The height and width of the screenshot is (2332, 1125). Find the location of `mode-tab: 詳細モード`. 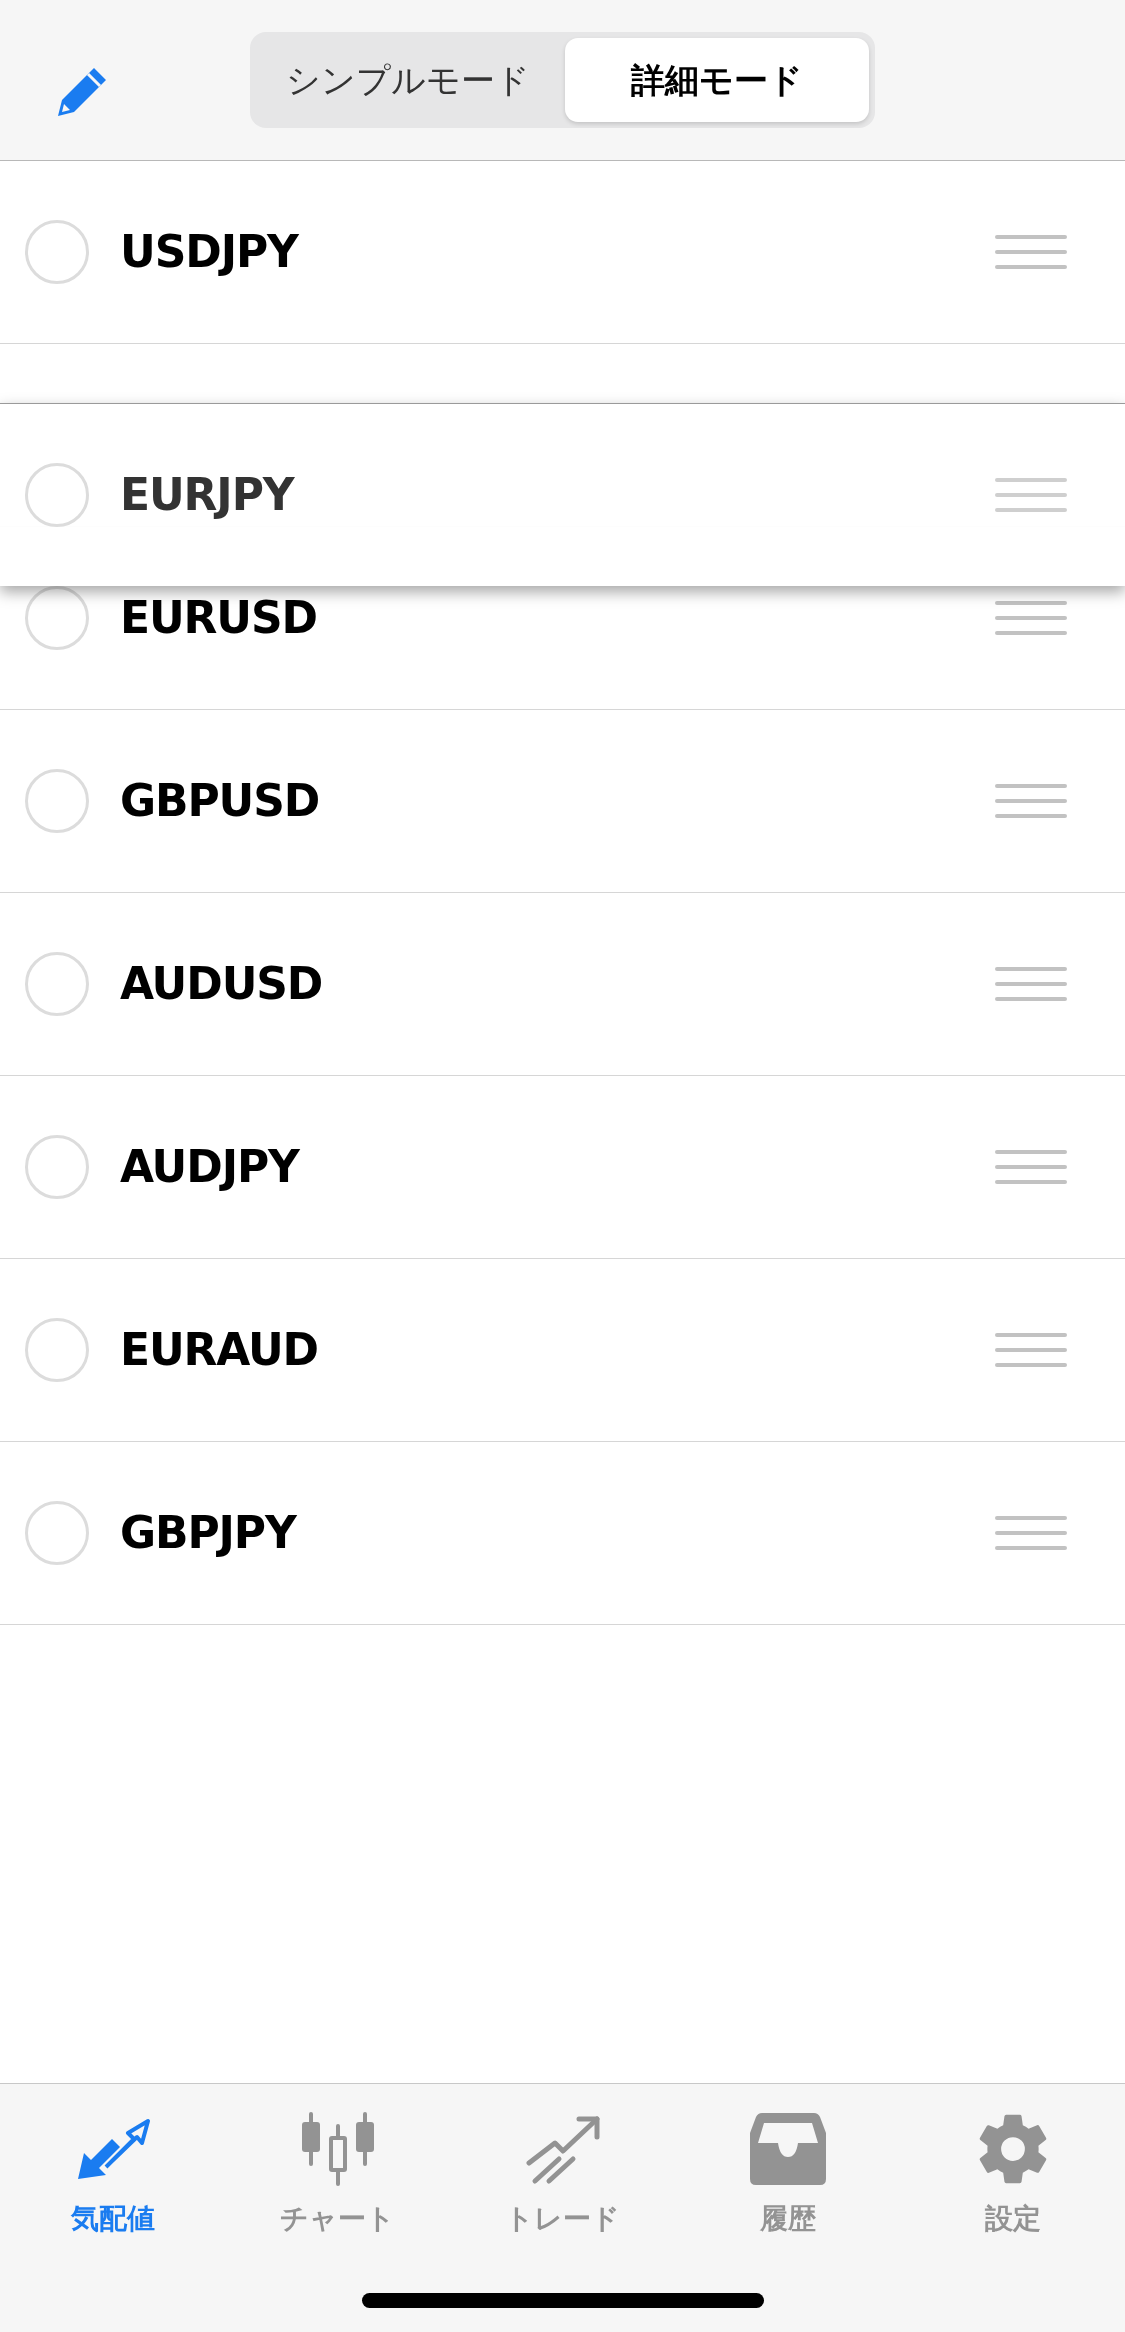

mode-tab: 詳細モード is located at coordinates (716, 80).